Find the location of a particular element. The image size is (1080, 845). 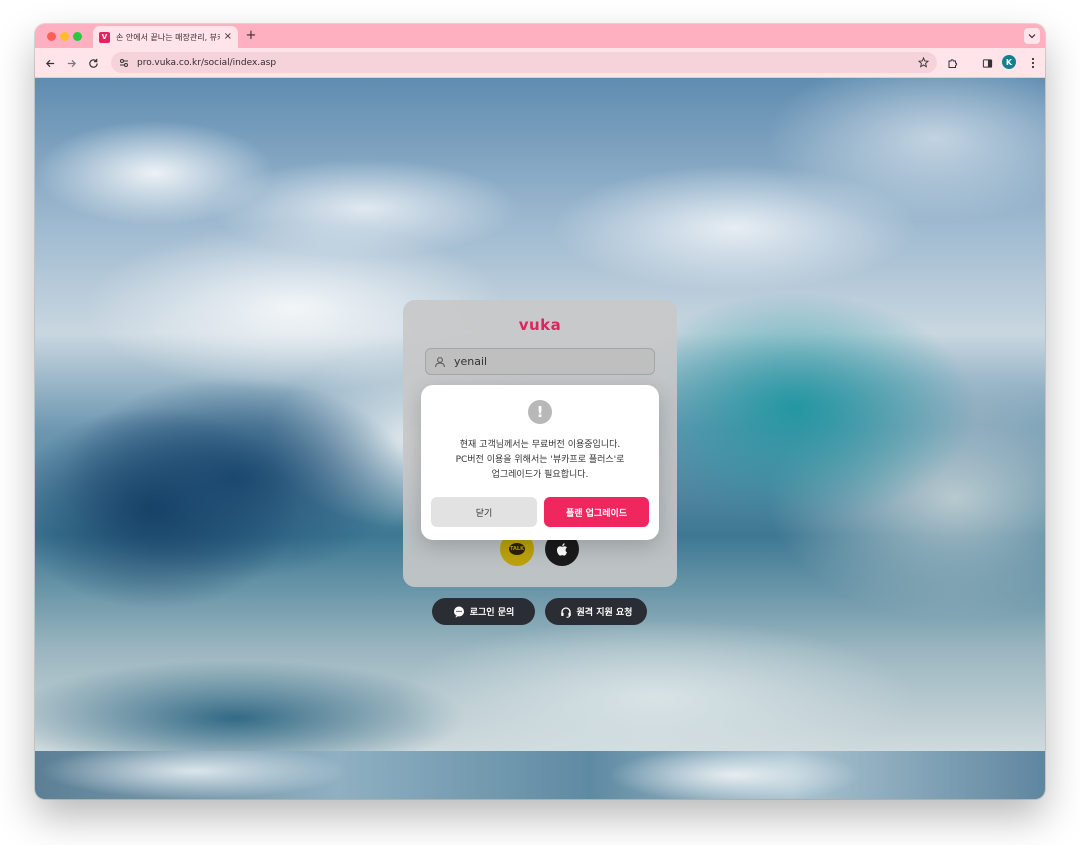

tab-vuka: V 손 안에서 끝나는 매장관리, 뷰카 × is located at coordinates (165, 37).